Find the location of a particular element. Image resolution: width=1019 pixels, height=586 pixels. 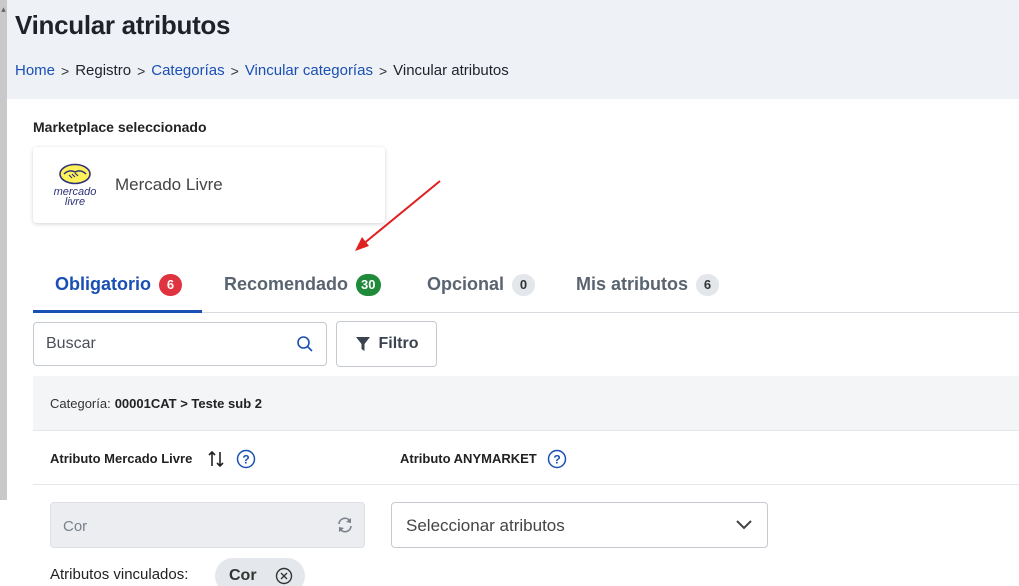

linked-attribute-chip: Cor is located at coordinates (260, 572).